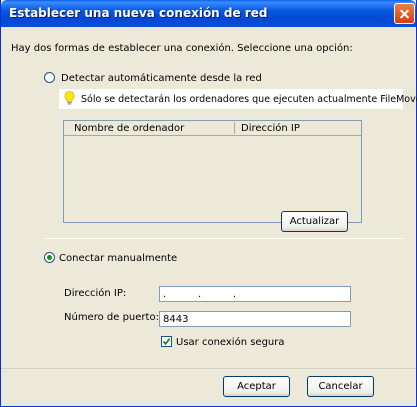  Describe the element at coordinates (161, 78) in the screenshot. I see `auto-detect-label: Detectar automáticamente desde la red` at that location.